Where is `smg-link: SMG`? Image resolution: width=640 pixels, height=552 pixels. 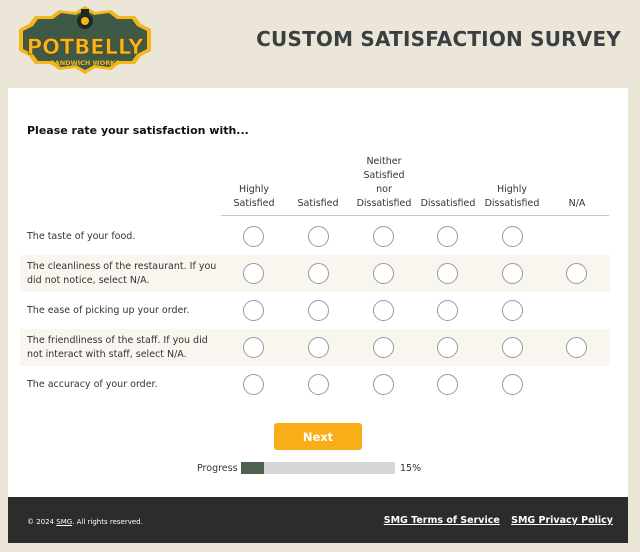
smg-link: SMG is located at coordinates (64, 522).